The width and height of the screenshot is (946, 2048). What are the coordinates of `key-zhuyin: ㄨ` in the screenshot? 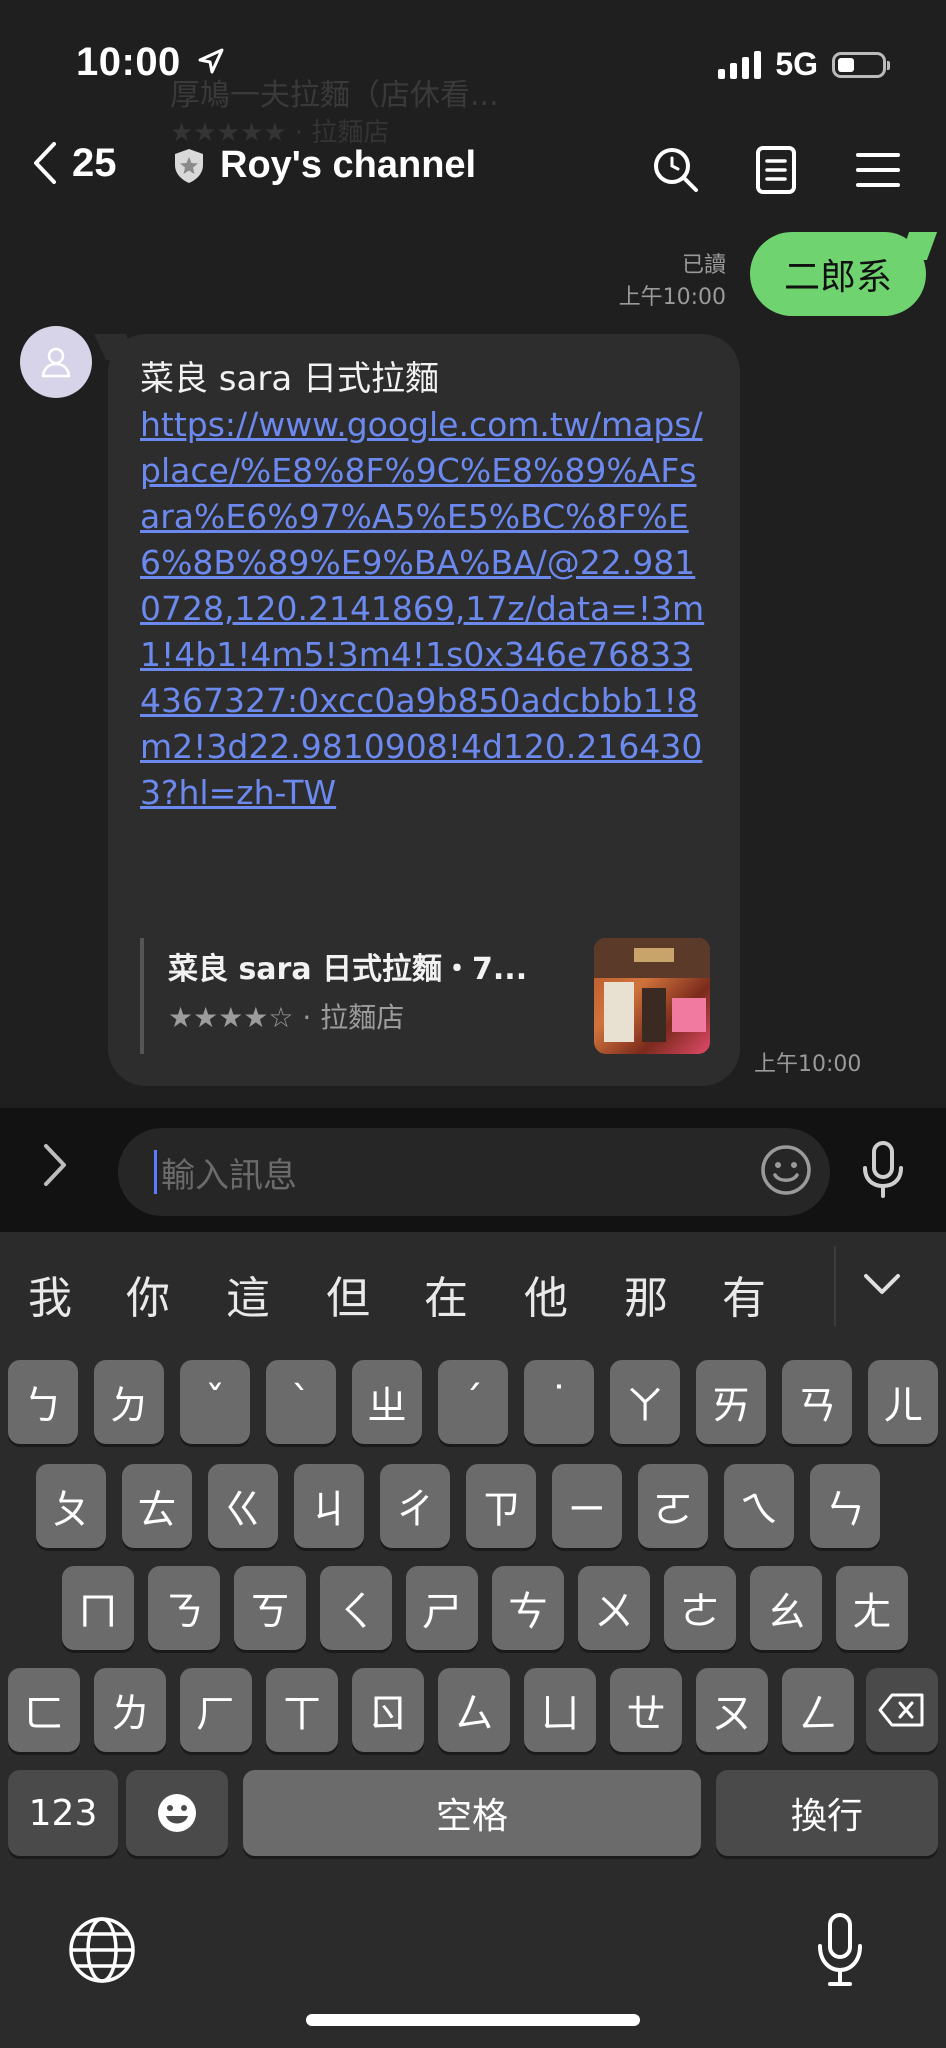 It's located at (614, 1608).